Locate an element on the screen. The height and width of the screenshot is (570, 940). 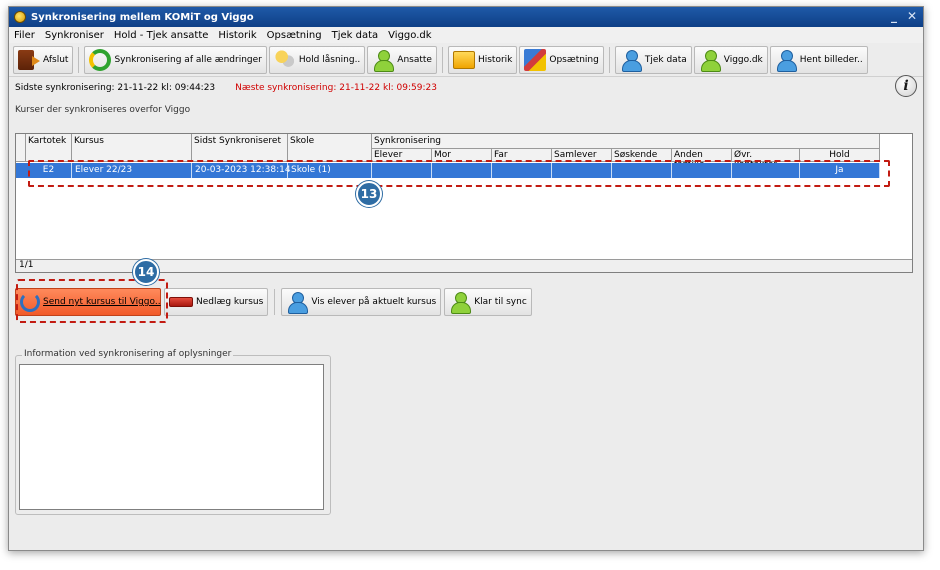
cell-kursus: Elever 22/23 is located at coordinates (132, 170).